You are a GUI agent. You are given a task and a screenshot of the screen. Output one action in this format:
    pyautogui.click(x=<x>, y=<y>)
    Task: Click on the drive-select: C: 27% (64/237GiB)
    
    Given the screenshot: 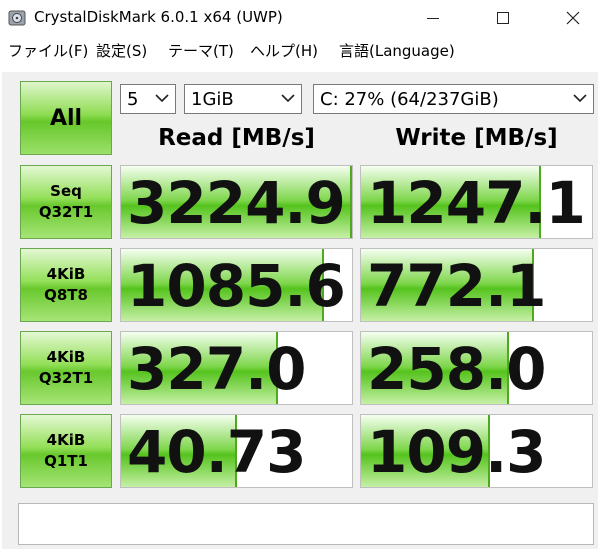 What is the action you would take?
    pyautogui.click(x=453, y=99)
    